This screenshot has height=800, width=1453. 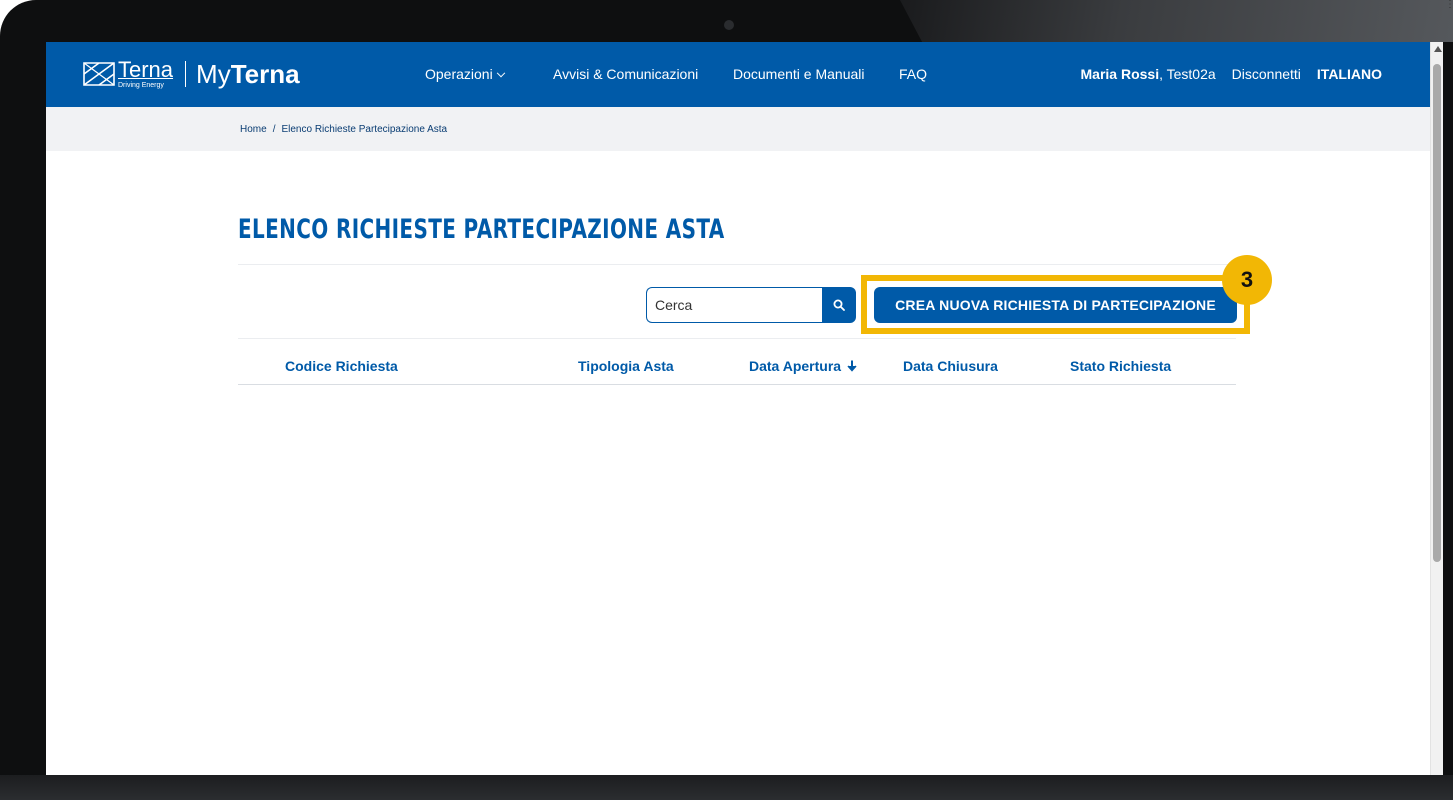 I want to click on nav-label: Avvisi & Comunicazioni, so click(x=626, y=74).